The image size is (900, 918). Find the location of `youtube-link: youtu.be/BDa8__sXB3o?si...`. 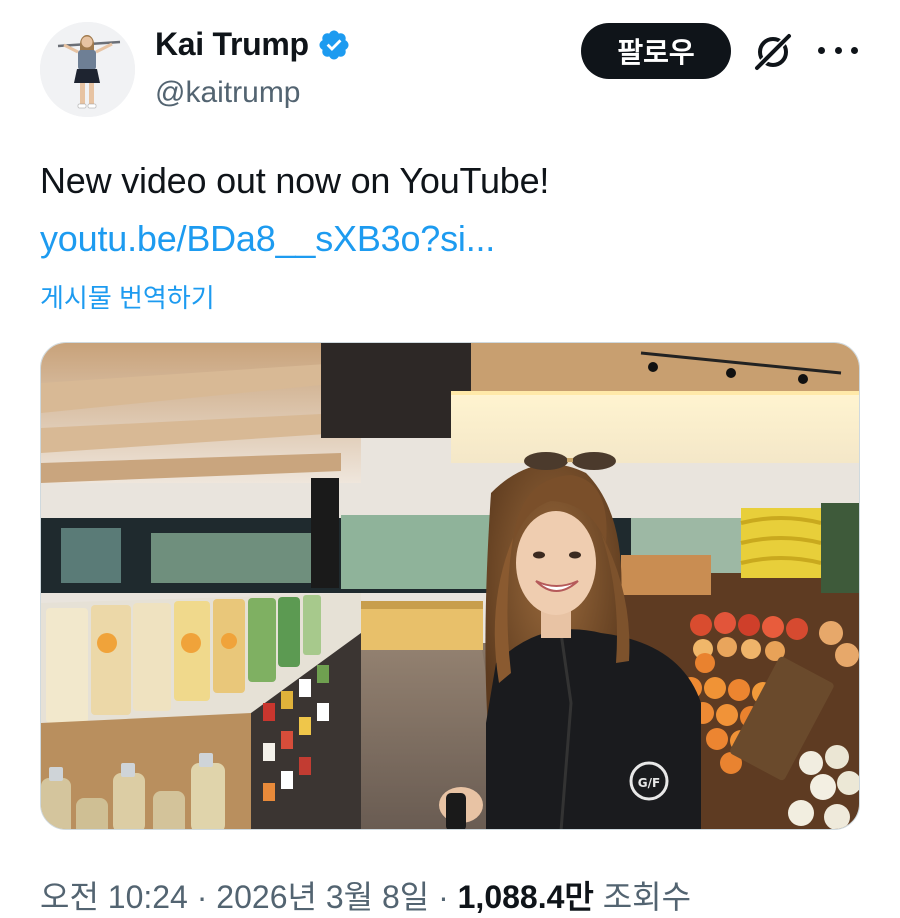

youtube-link: youtu.be/BDa8__sXB3o?si... is located at coordinates (267, 239).